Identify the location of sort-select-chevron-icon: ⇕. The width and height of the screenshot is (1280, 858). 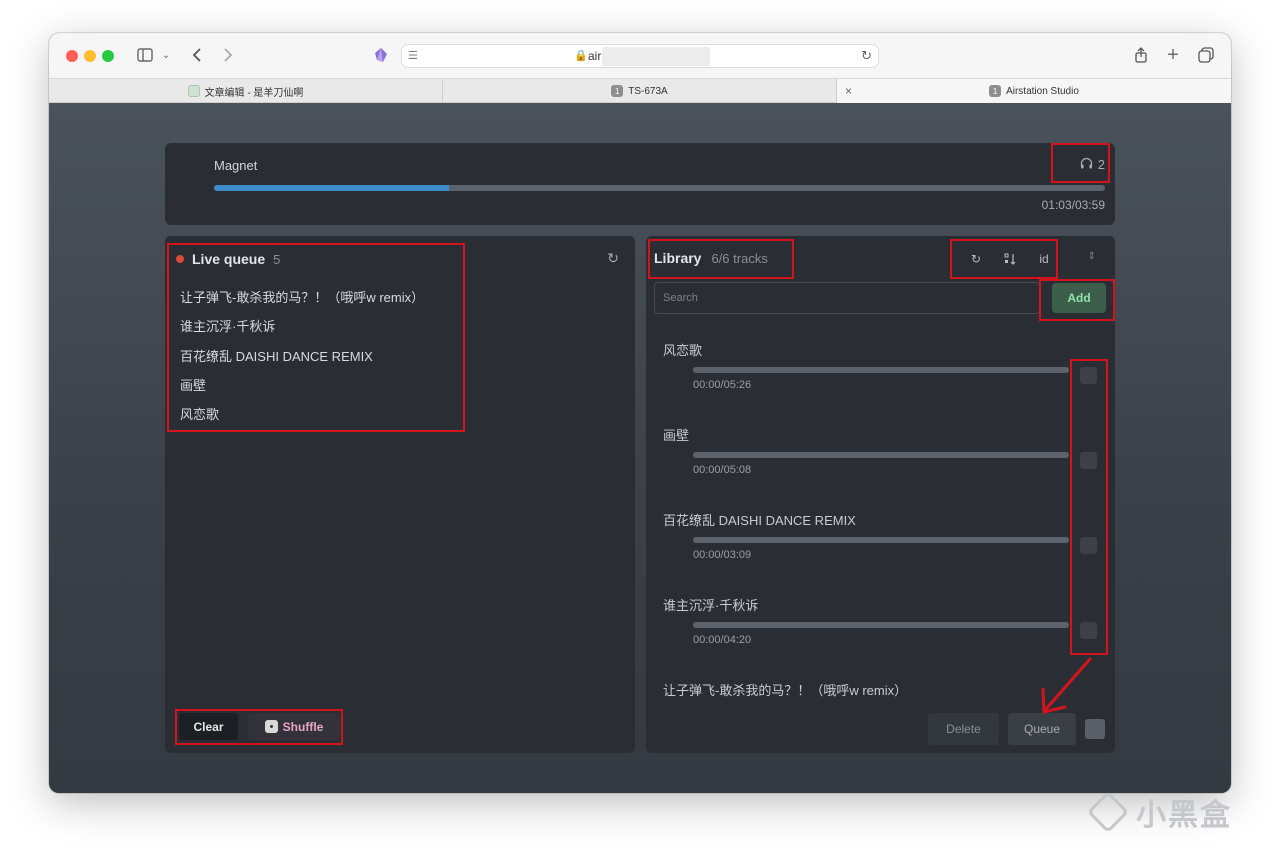
(1092, 256).